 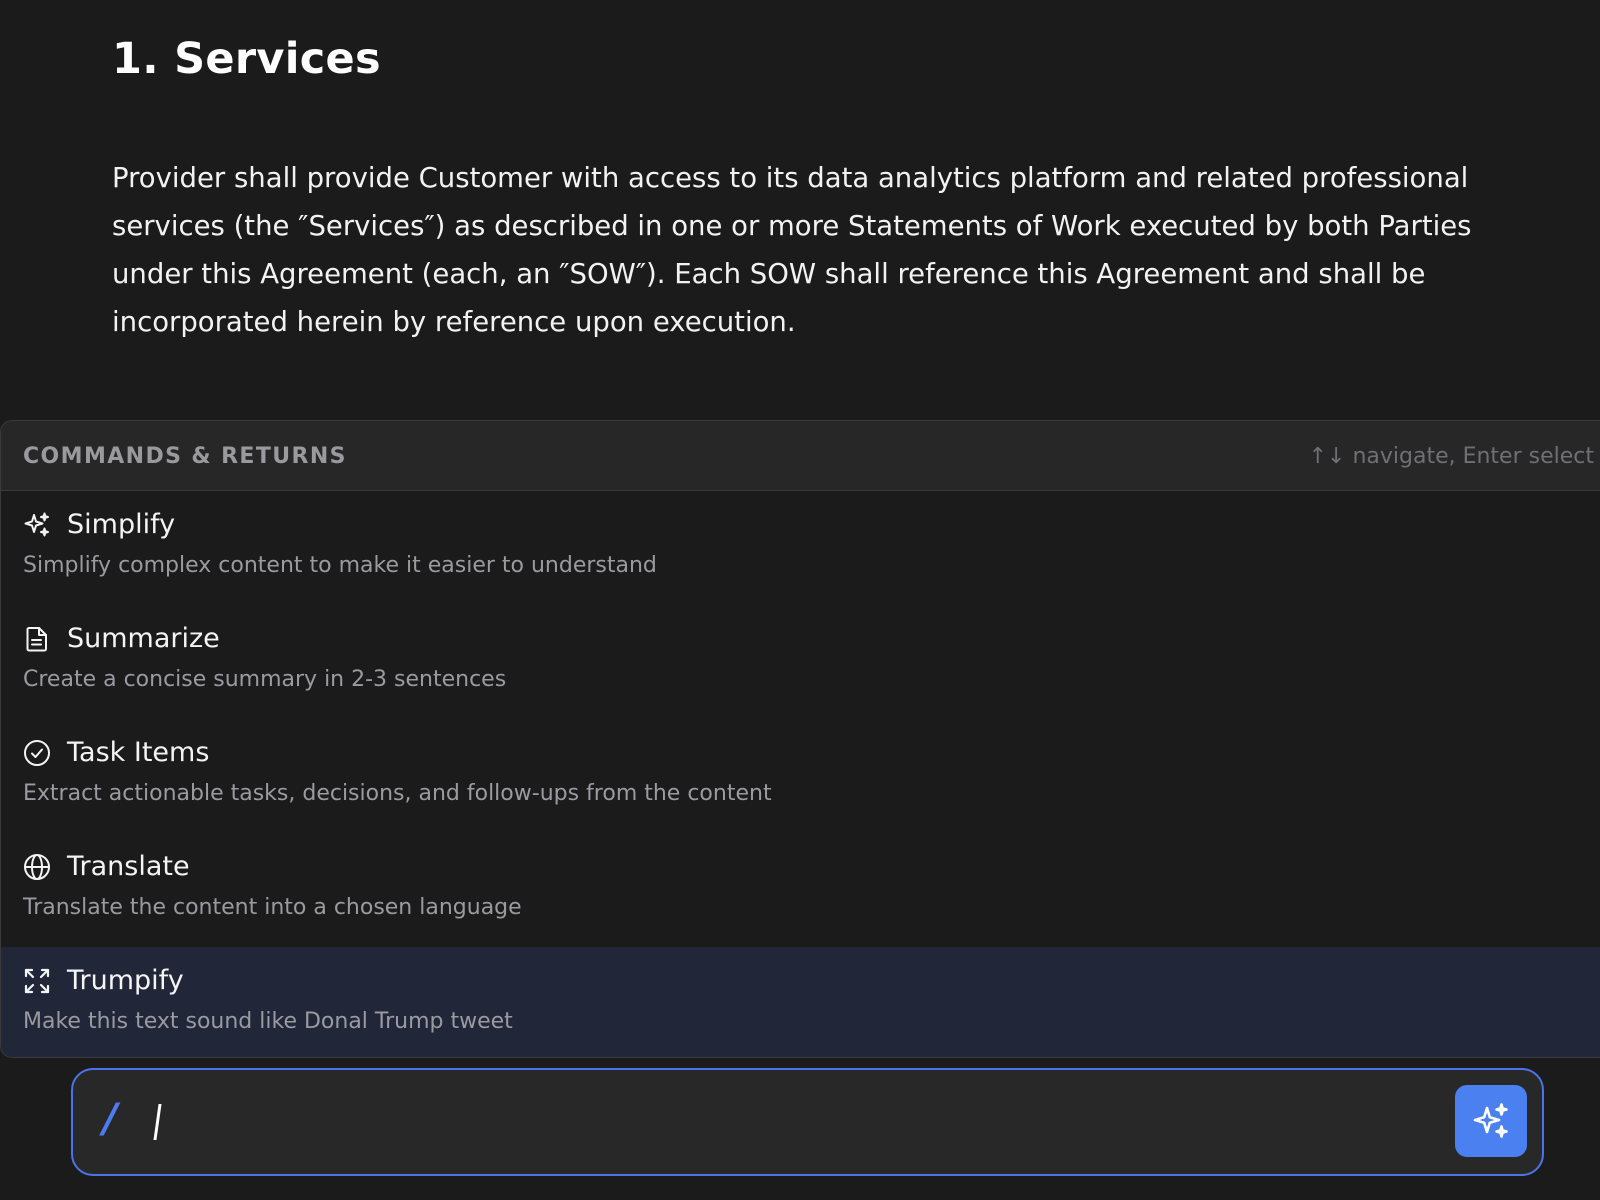 I want to click on document-icon, so click(x=37, y=639).